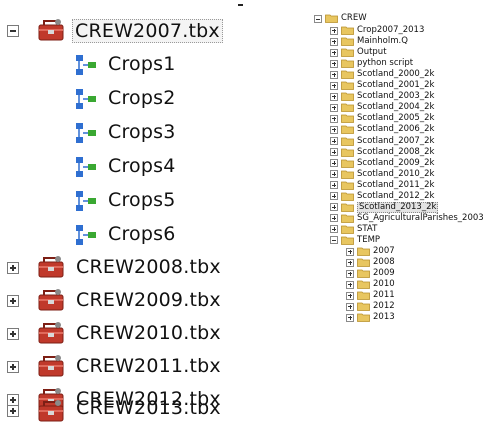 Image resolution: width=492 pixels, height=424 pixels. Describe the element at coordinates (395, 85) in the screenshot. I see `folder-label: Scotland_2001_2k` at that location.